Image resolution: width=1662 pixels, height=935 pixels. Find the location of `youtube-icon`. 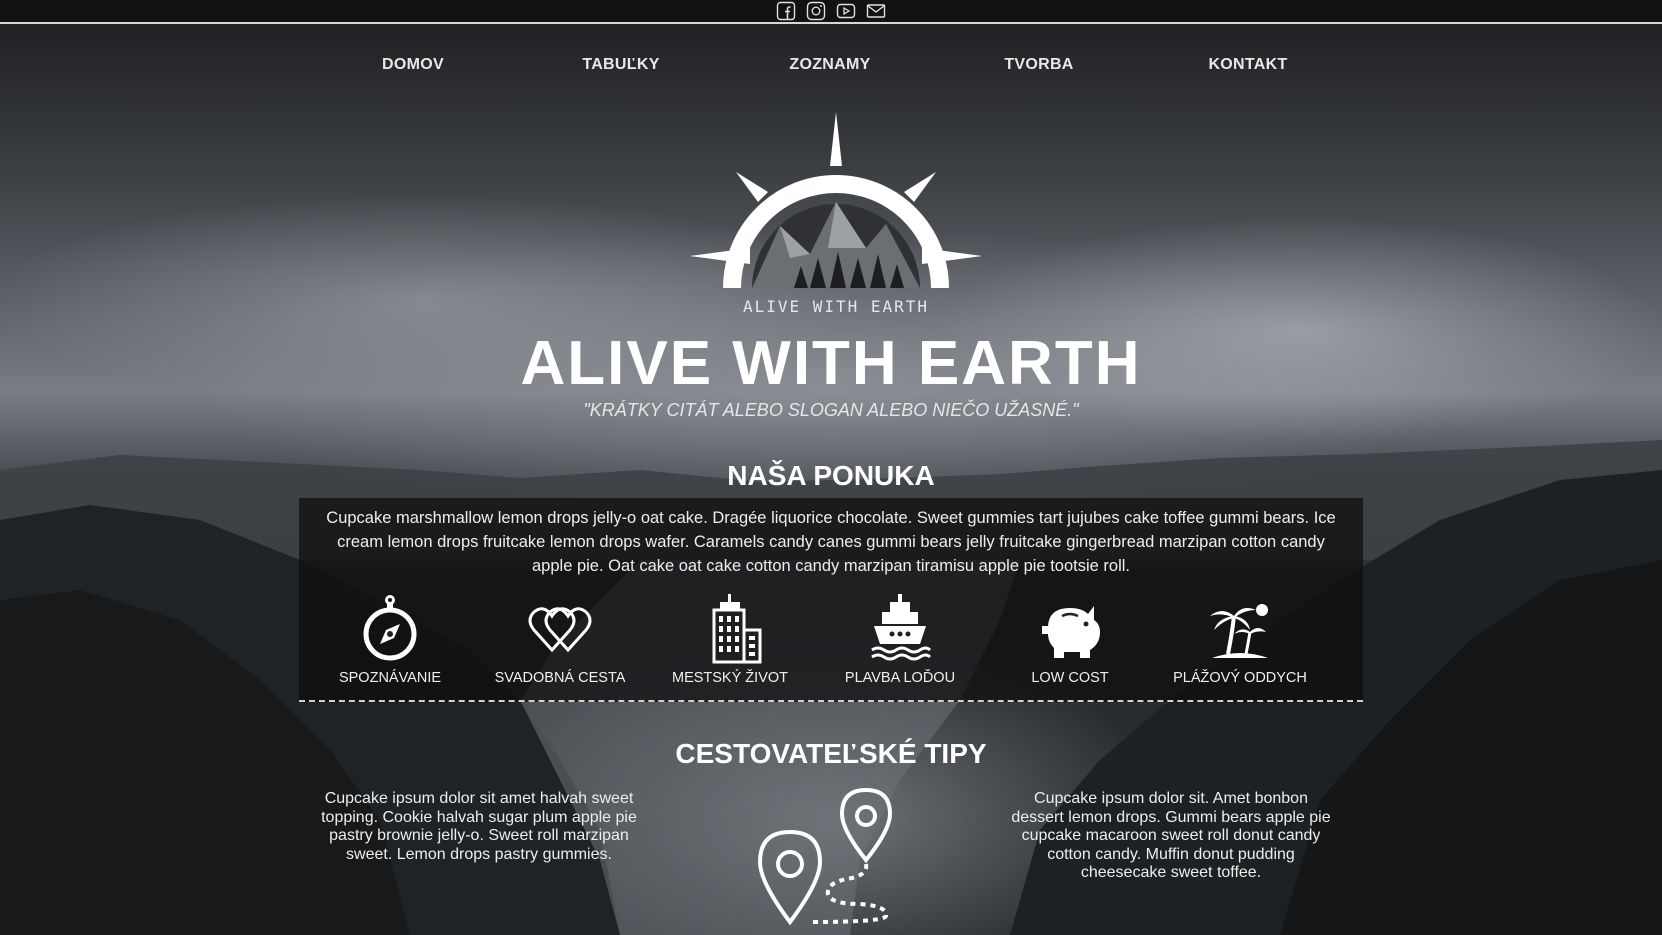

youtube-icon is located at coordinates (846, 11).